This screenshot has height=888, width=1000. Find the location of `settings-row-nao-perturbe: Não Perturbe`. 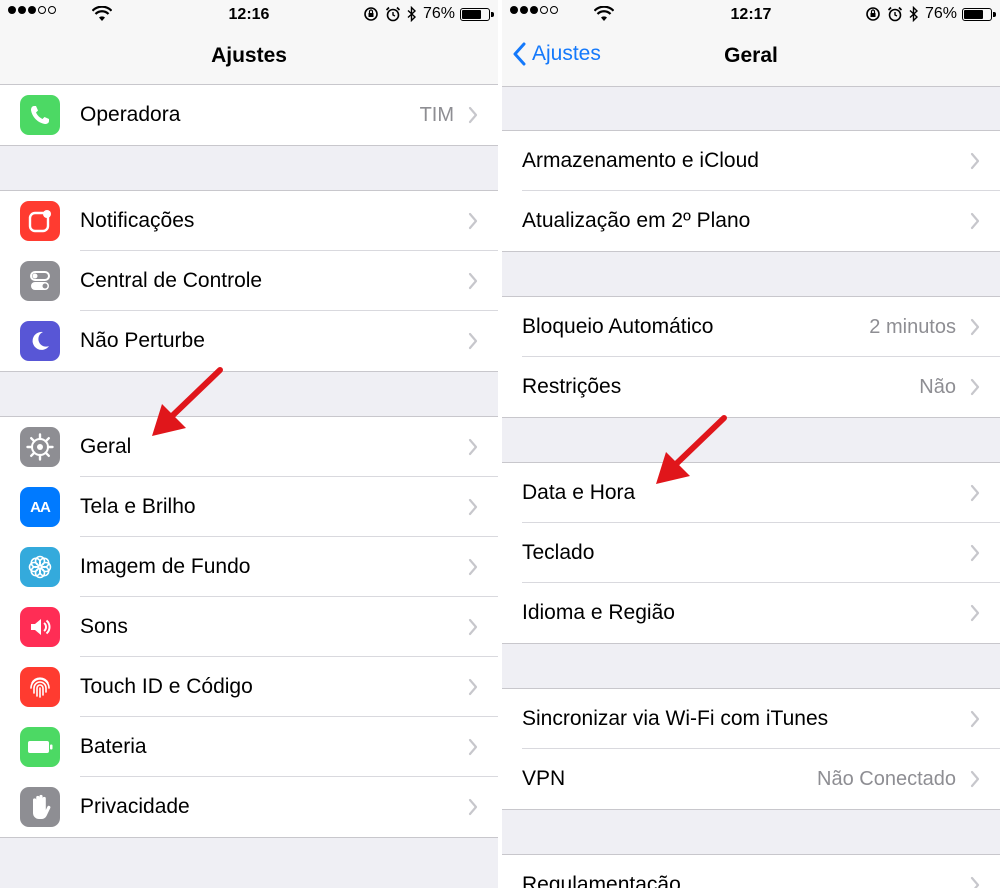

settings-row-nao-perturbe: Não Perturbe is located at coordinates (249, 341).